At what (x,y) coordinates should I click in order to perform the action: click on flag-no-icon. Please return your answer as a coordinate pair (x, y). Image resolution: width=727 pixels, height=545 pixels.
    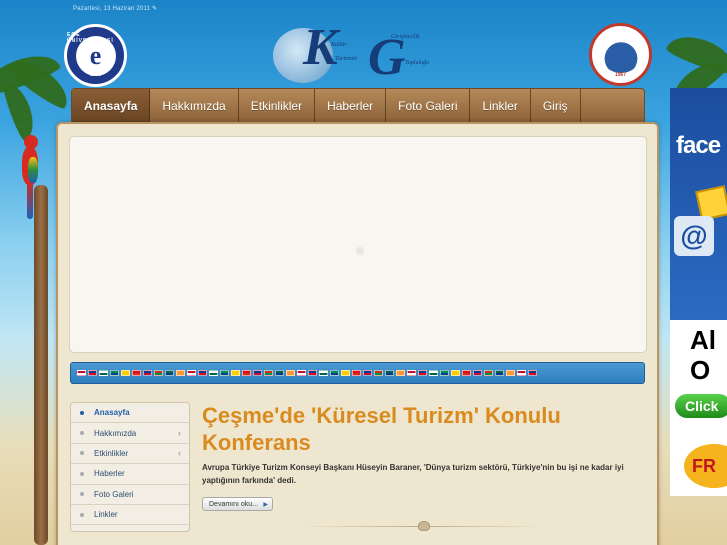
    Looking at the image, I should click on (268, 373).